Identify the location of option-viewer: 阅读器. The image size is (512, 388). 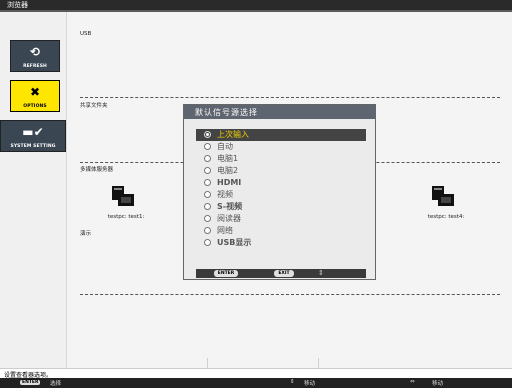
(281, 219).